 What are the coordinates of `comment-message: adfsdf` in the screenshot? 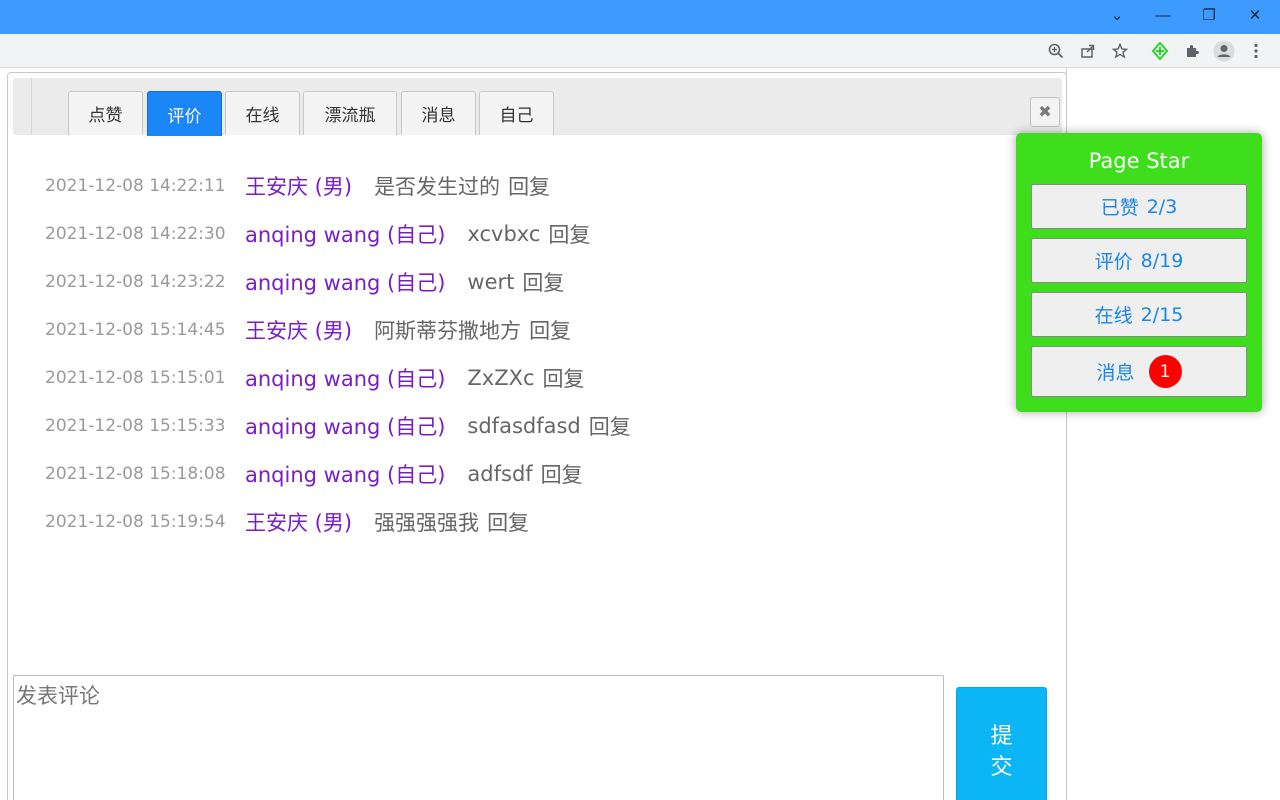 It's located at (500, 474).